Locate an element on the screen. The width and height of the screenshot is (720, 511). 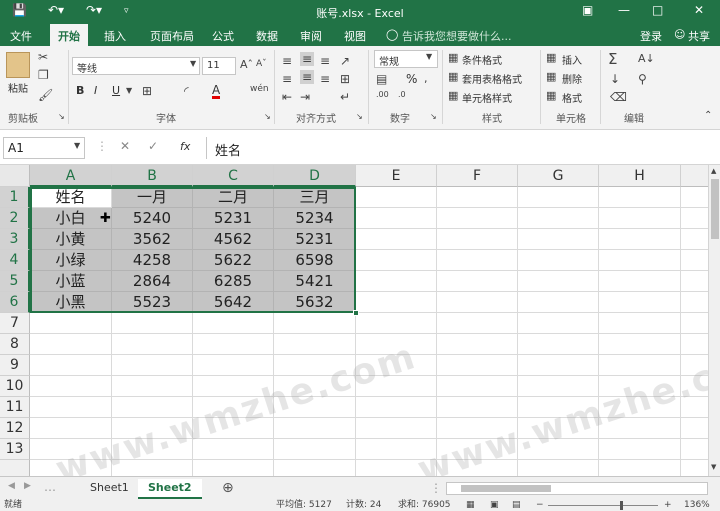
column-header: E is located at coordinates (396, 176).